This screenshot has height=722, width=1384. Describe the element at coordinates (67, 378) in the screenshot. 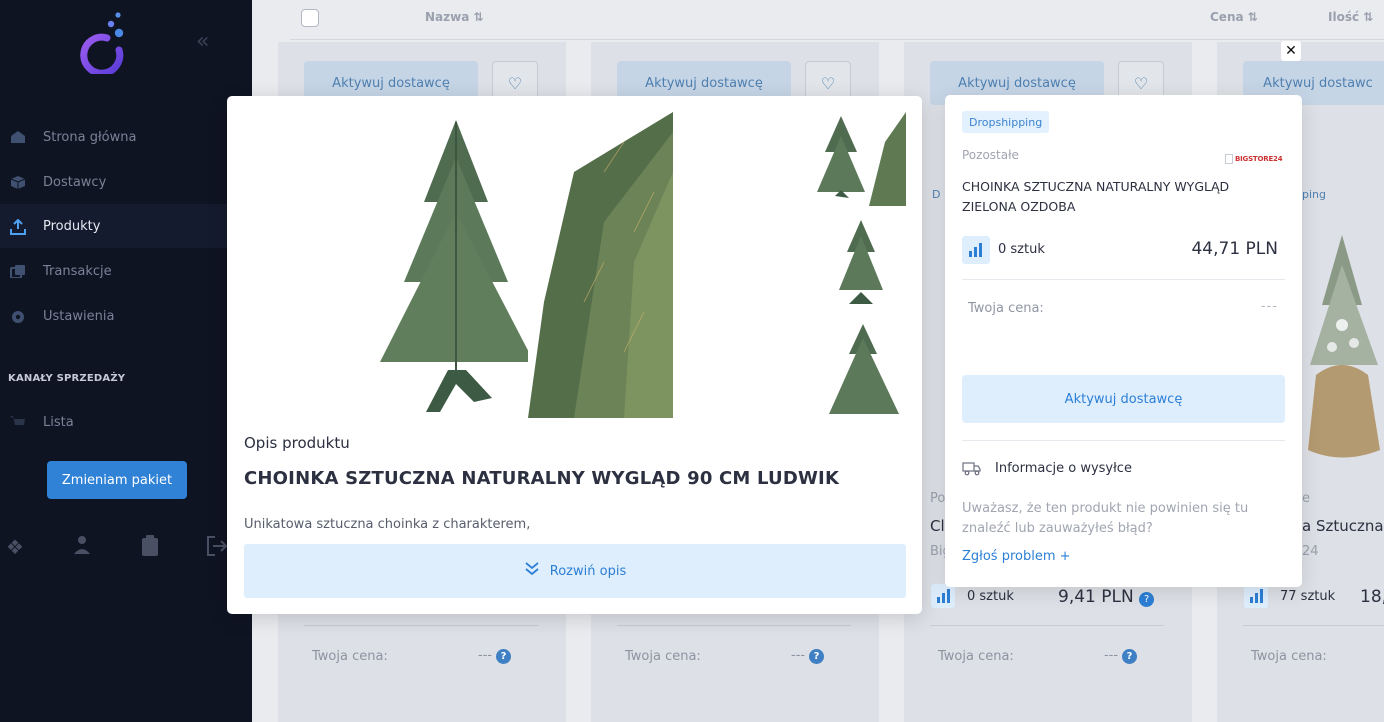

I see `sales-channels-heading: KANAŁY SPRZEDAŻY` at that location.